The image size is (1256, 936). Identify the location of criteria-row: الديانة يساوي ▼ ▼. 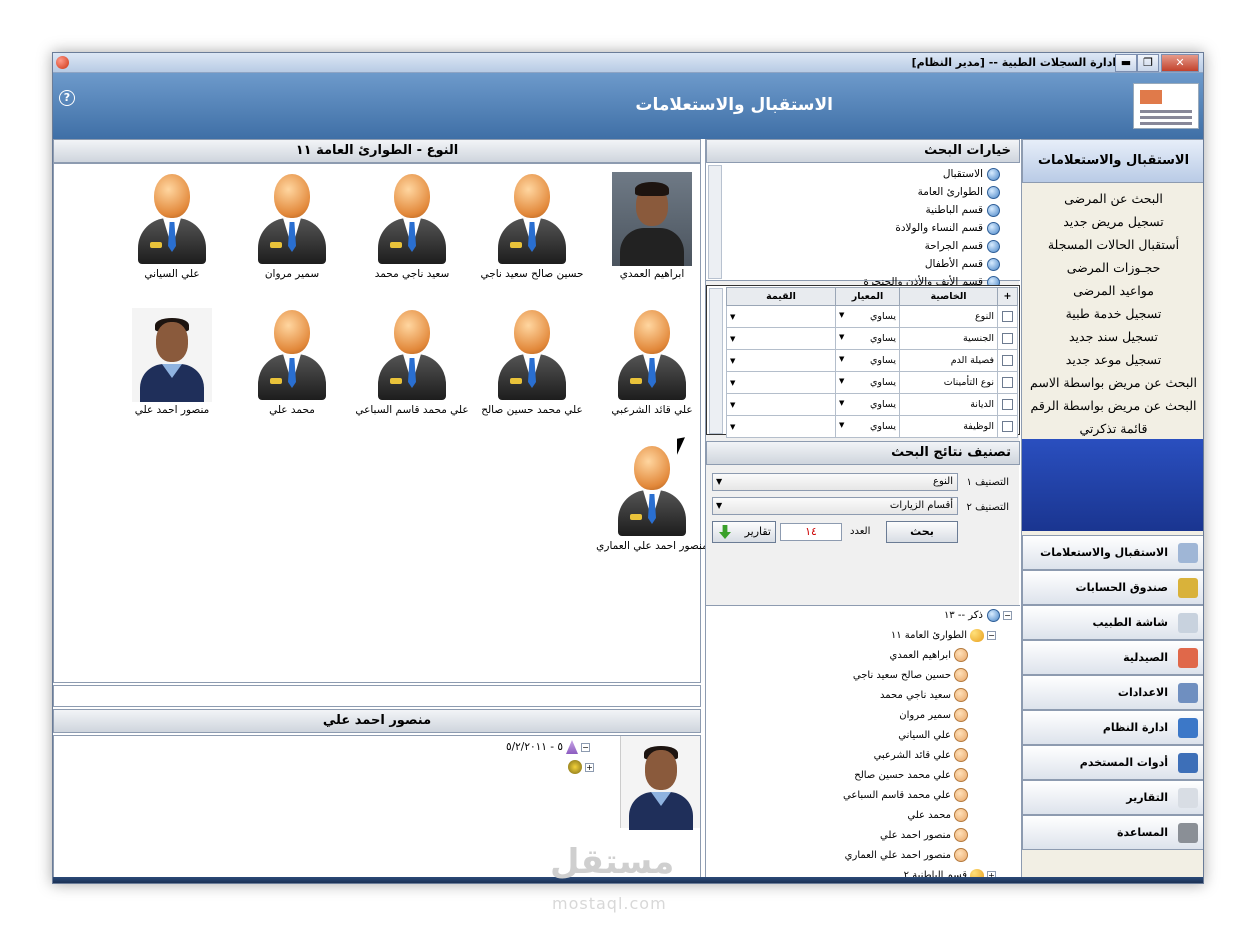
(872, 404).